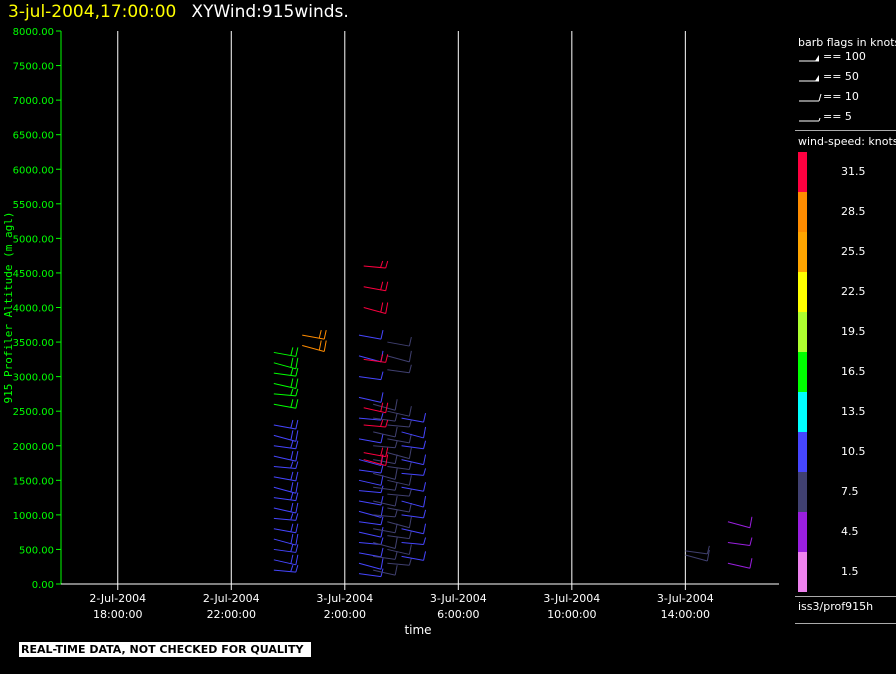 This screenshot has height=674, width=896. I want to click on data-source-label: iss3/prof915h, so click(836, 606).